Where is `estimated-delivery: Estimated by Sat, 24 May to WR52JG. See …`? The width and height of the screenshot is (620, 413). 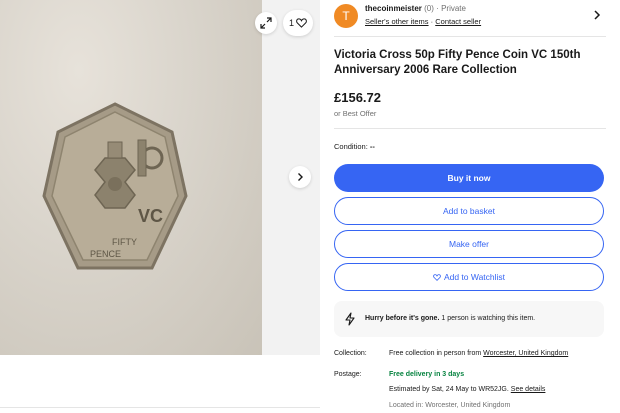
estimated-delivery: Estimated by Sat, 24 May to WR52JG. See … is located at coordinates (467, 389).